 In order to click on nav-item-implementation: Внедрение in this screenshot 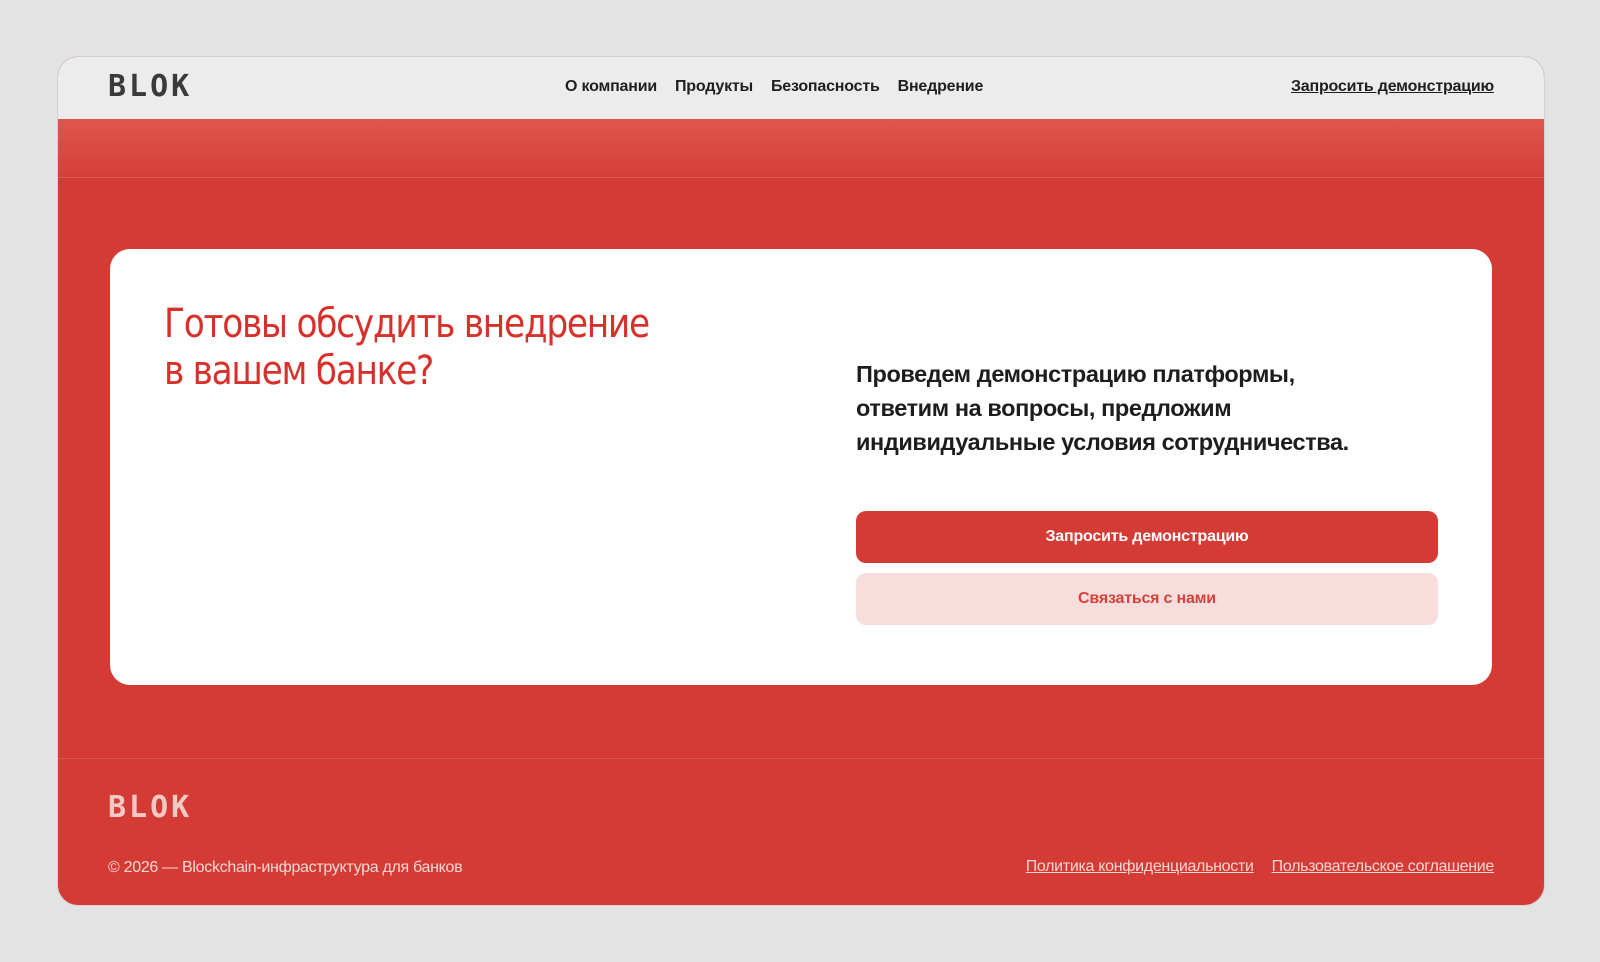, I will do `click(941, 87)`.